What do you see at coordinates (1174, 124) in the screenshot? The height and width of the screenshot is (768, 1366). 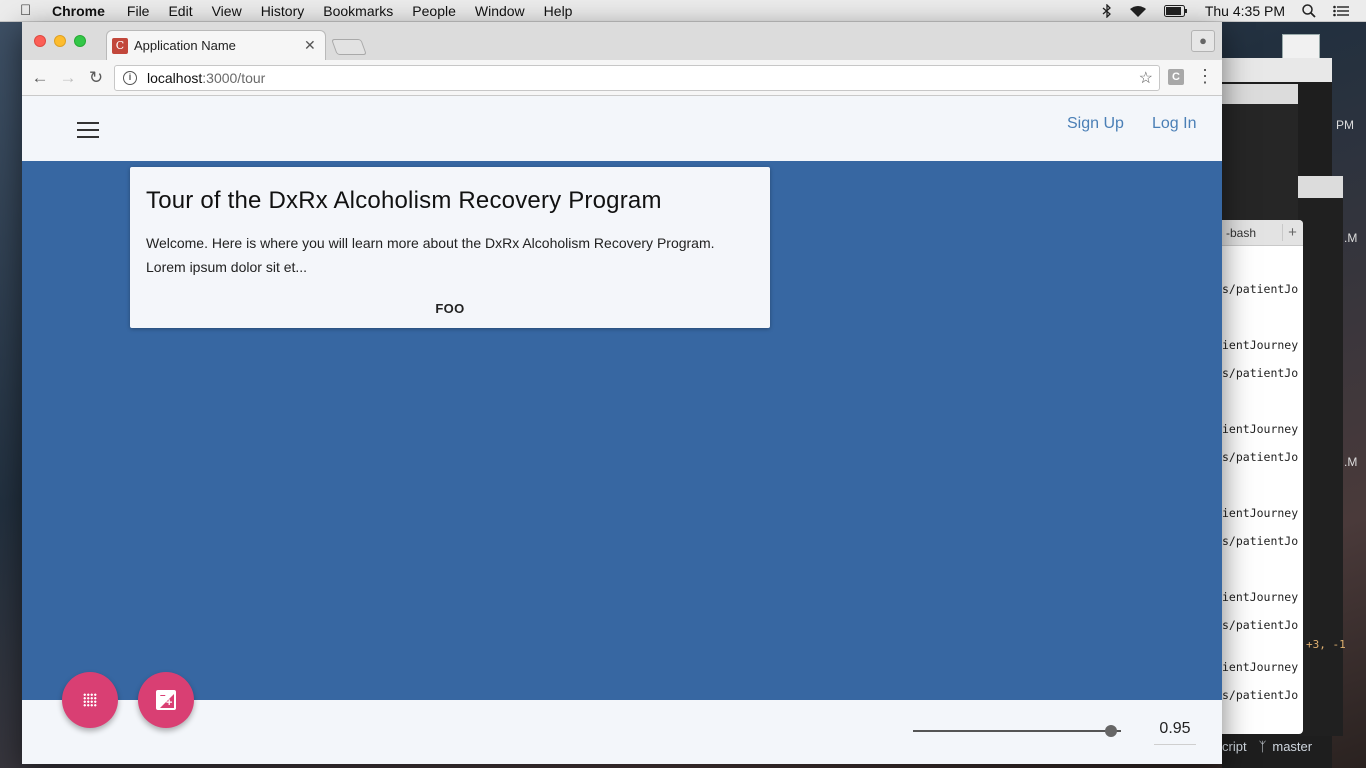 I see `log-in-link: Log In` at bounding box center [1174, 124].